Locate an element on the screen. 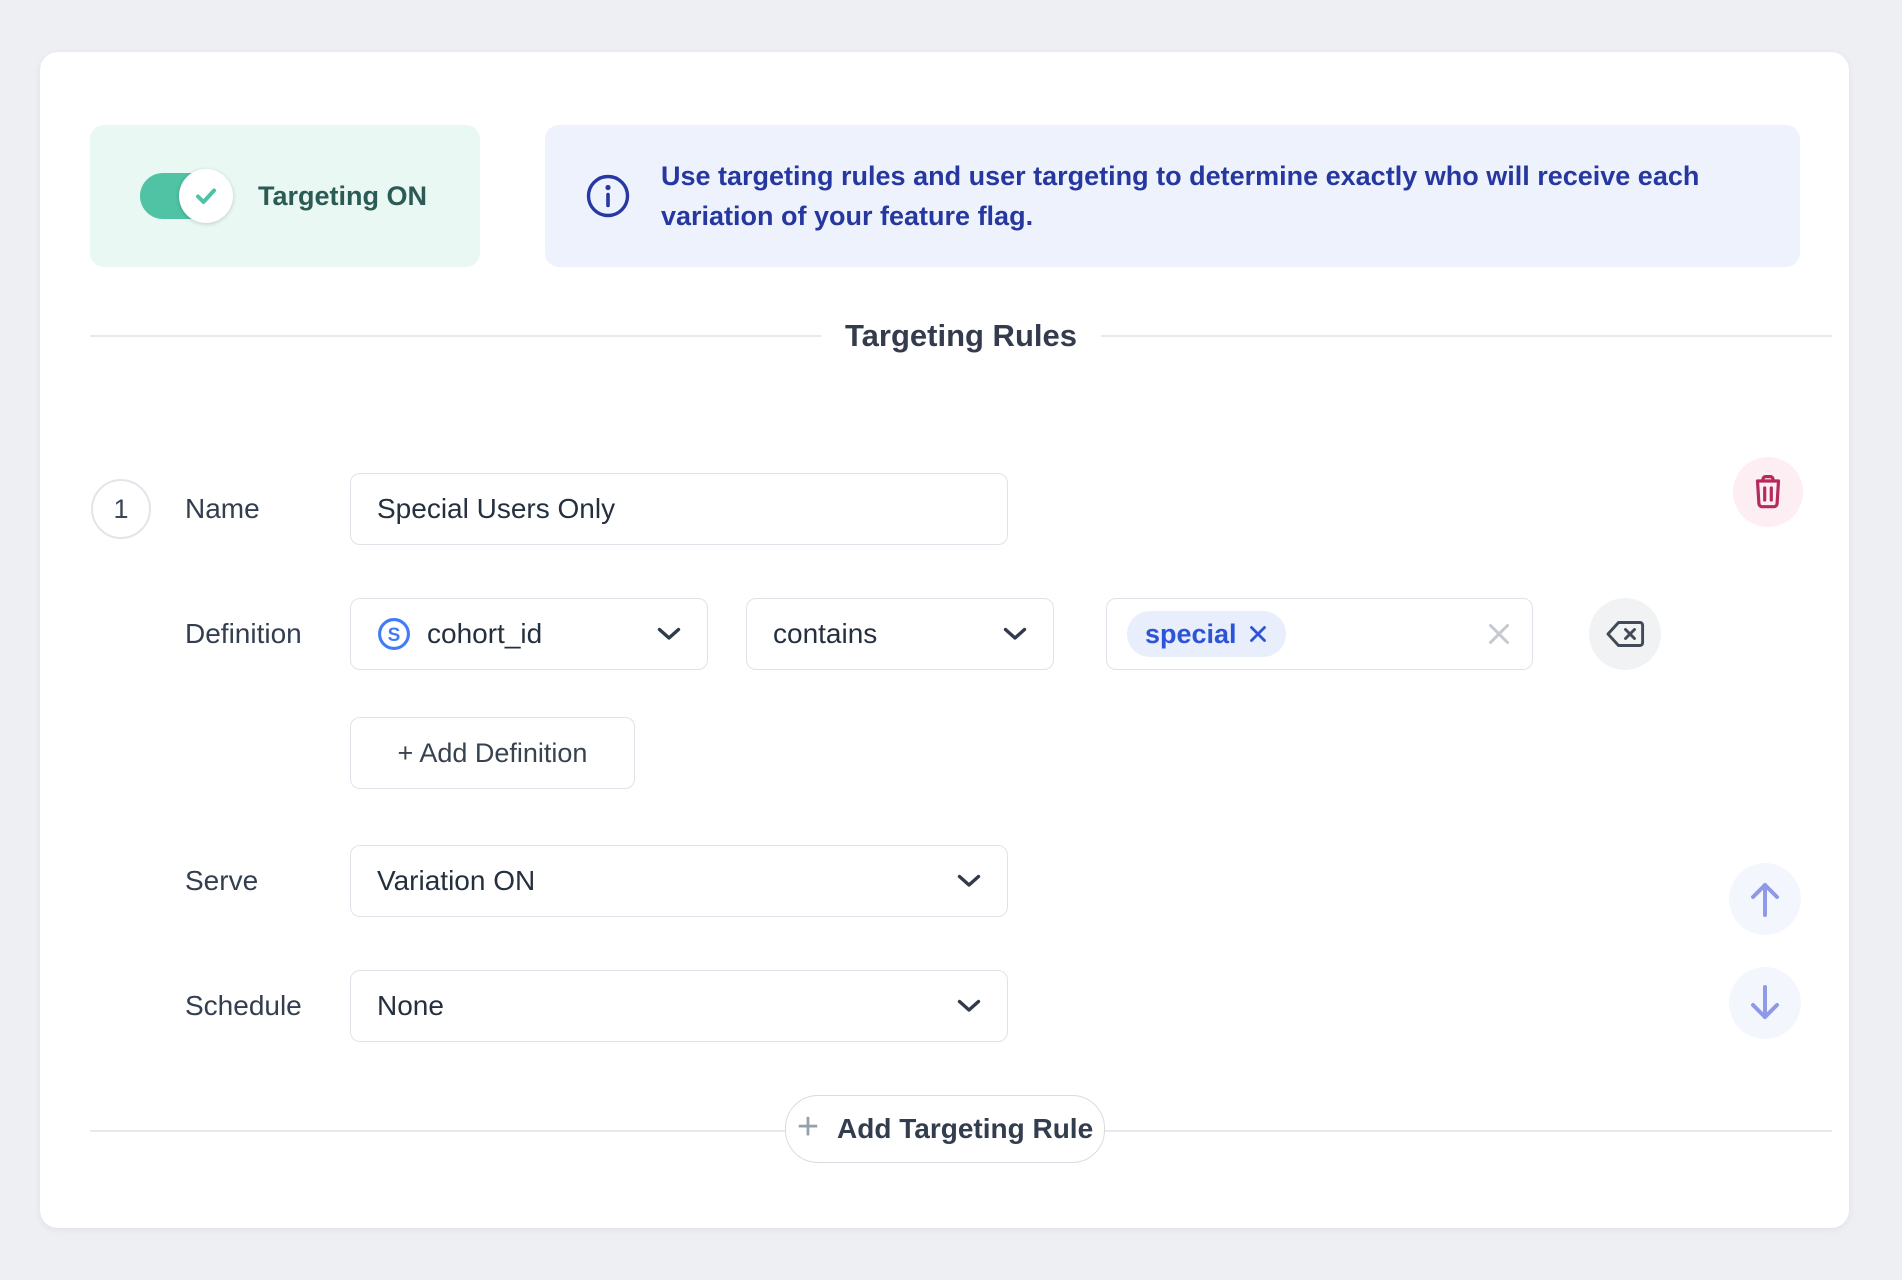 The width and height of the screenshot is (1902, 1280). rule-name-value: Special Users Only is located at coordinates (496, 508).